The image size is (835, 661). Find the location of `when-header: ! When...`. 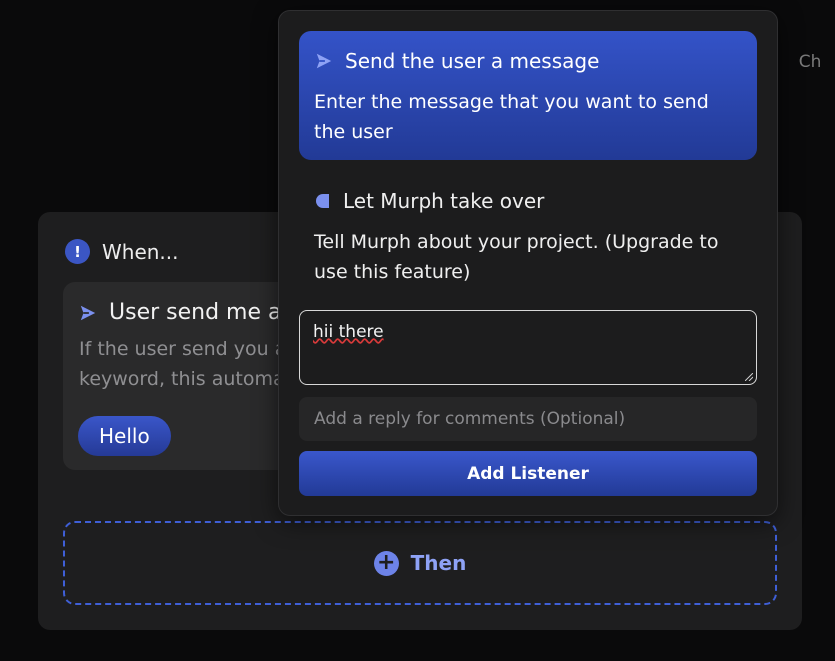

when-header: ! When... is located at coordinates (122, 251).